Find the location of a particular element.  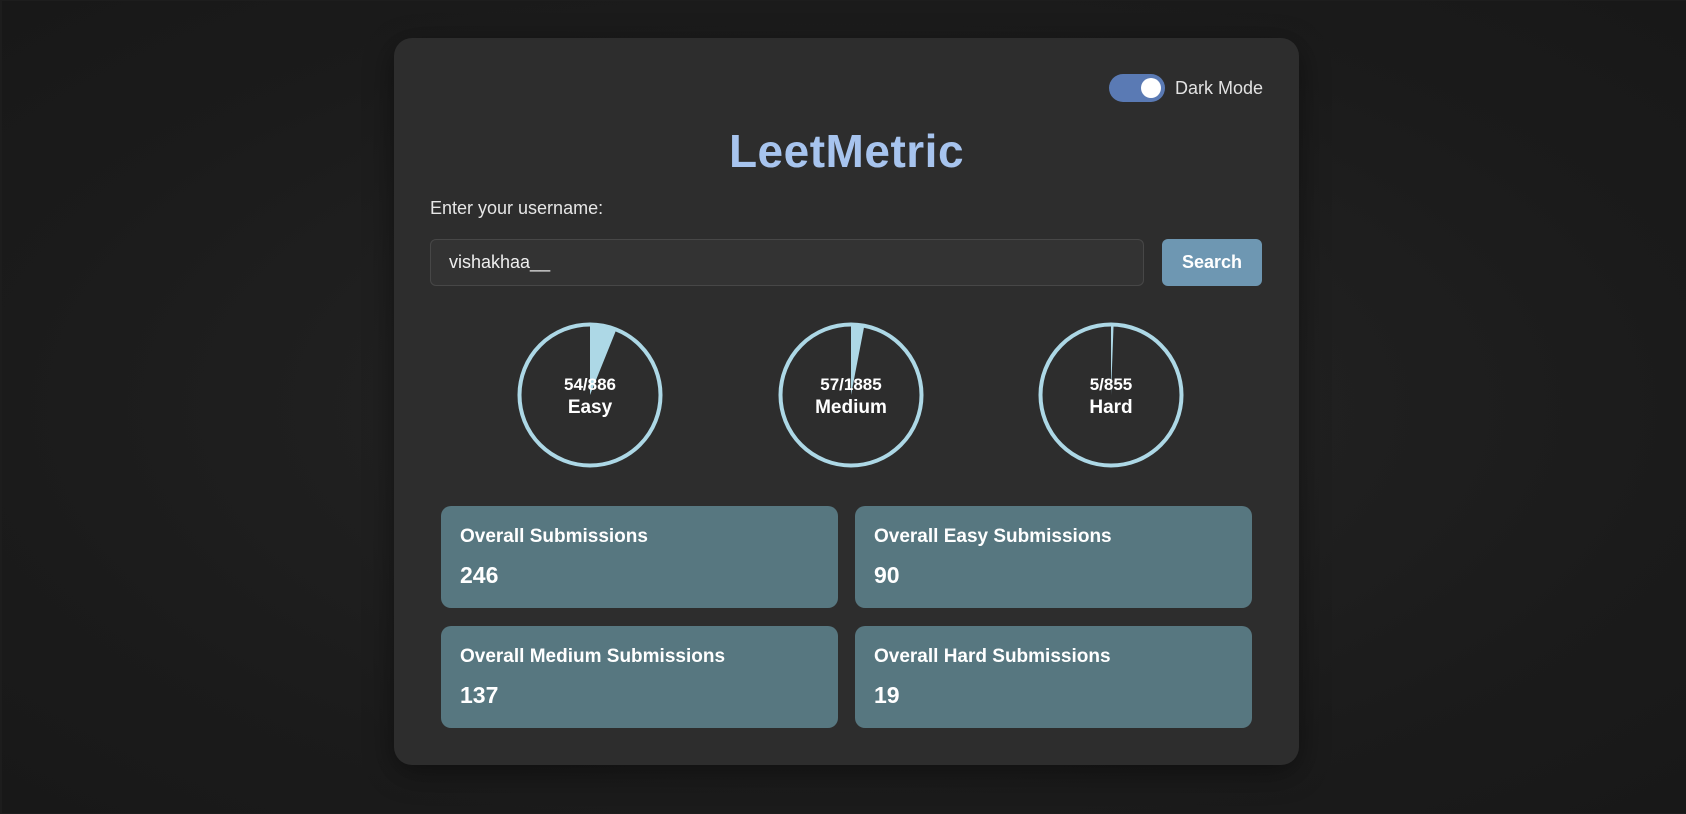

stat-card-medium-submissions: Overall Medium Submissions 137 is located at coordinates (639, 677).